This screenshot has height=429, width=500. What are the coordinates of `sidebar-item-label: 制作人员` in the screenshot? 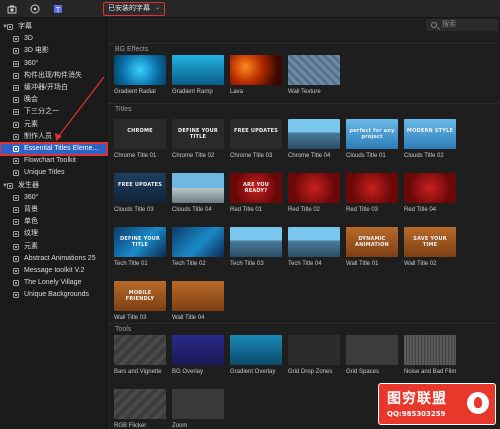 It's located at (38, 136).